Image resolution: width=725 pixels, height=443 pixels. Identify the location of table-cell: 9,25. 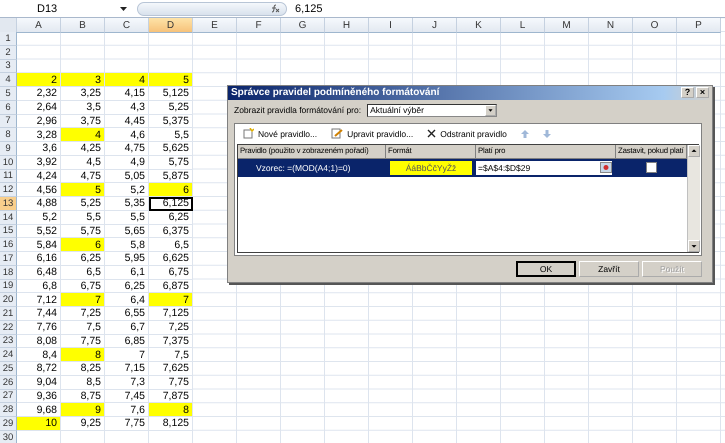
(83, 424).